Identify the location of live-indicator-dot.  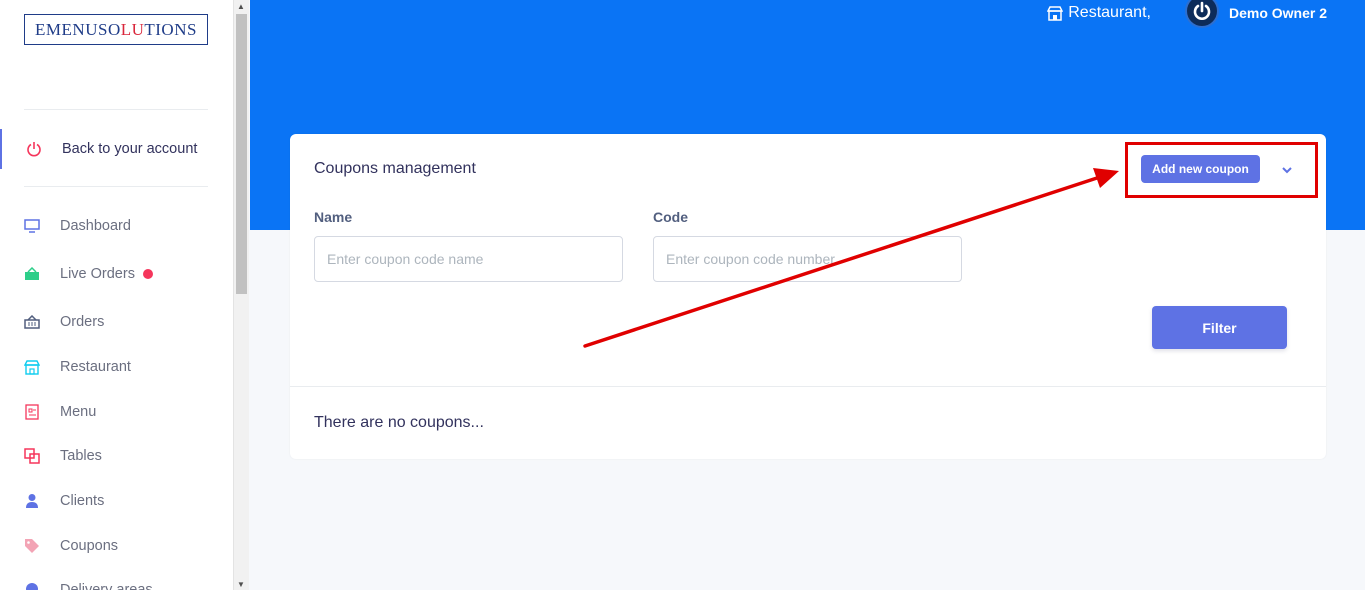
(147, 274).